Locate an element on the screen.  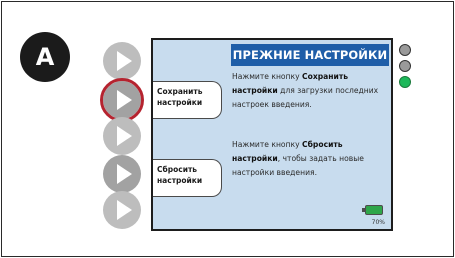
reset-settings-button: Сбросить настройки is located at coordinates (187, 178).